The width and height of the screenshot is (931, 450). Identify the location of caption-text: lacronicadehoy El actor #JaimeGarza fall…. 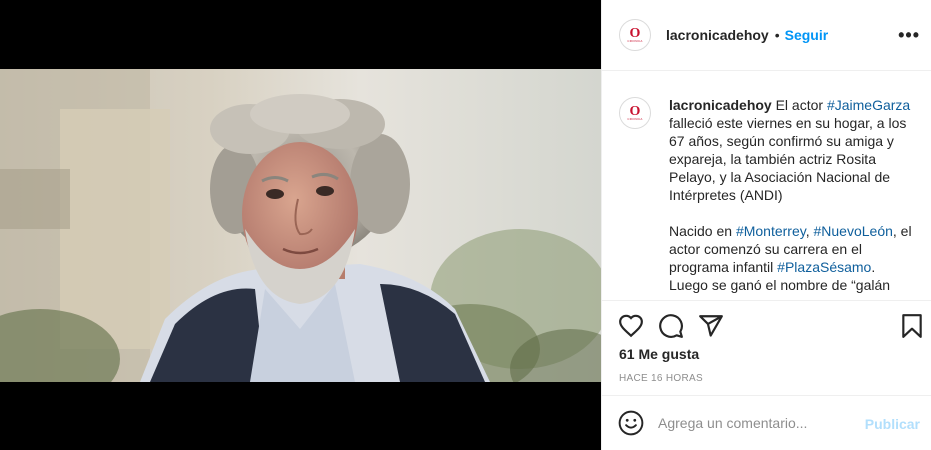
(792, 195).